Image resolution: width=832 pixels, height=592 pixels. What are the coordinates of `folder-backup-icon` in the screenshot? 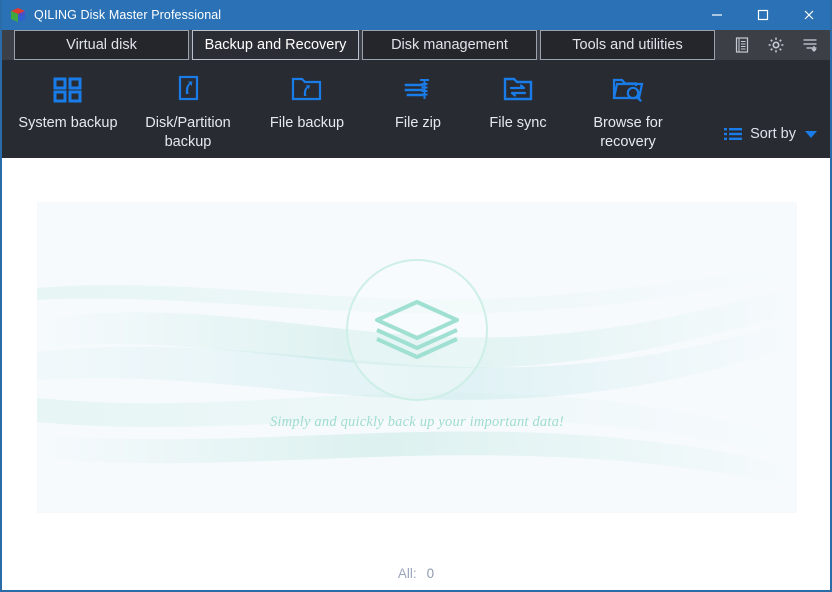 It's located at (307, 90).